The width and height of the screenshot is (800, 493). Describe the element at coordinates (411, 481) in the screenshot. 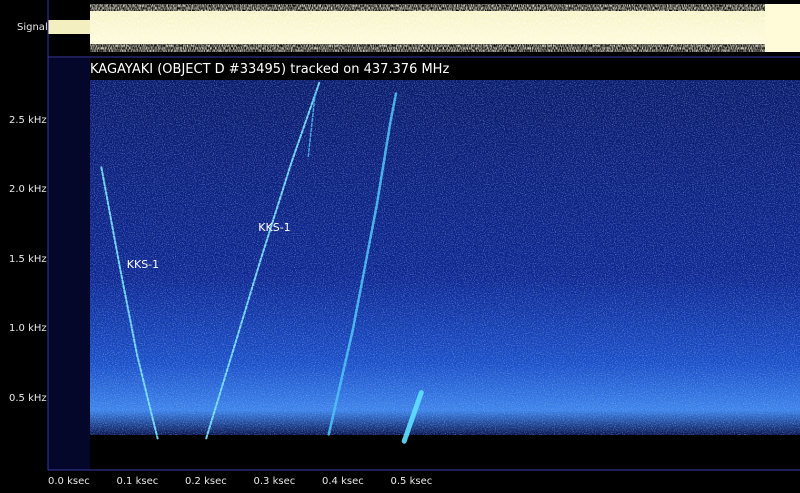

I see `x-tick-label: 0.5 ksec` at that location.